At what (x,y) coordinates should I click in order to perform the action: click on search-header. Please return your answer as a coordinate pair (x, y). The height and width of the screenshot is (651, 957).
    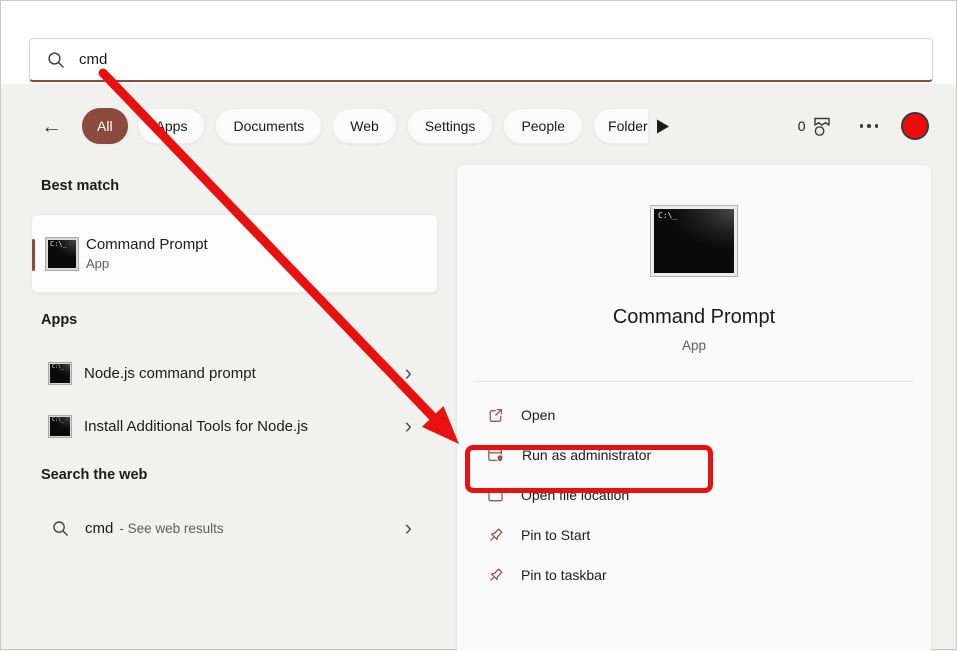
    Looking at the image, I should click on (478, 42).